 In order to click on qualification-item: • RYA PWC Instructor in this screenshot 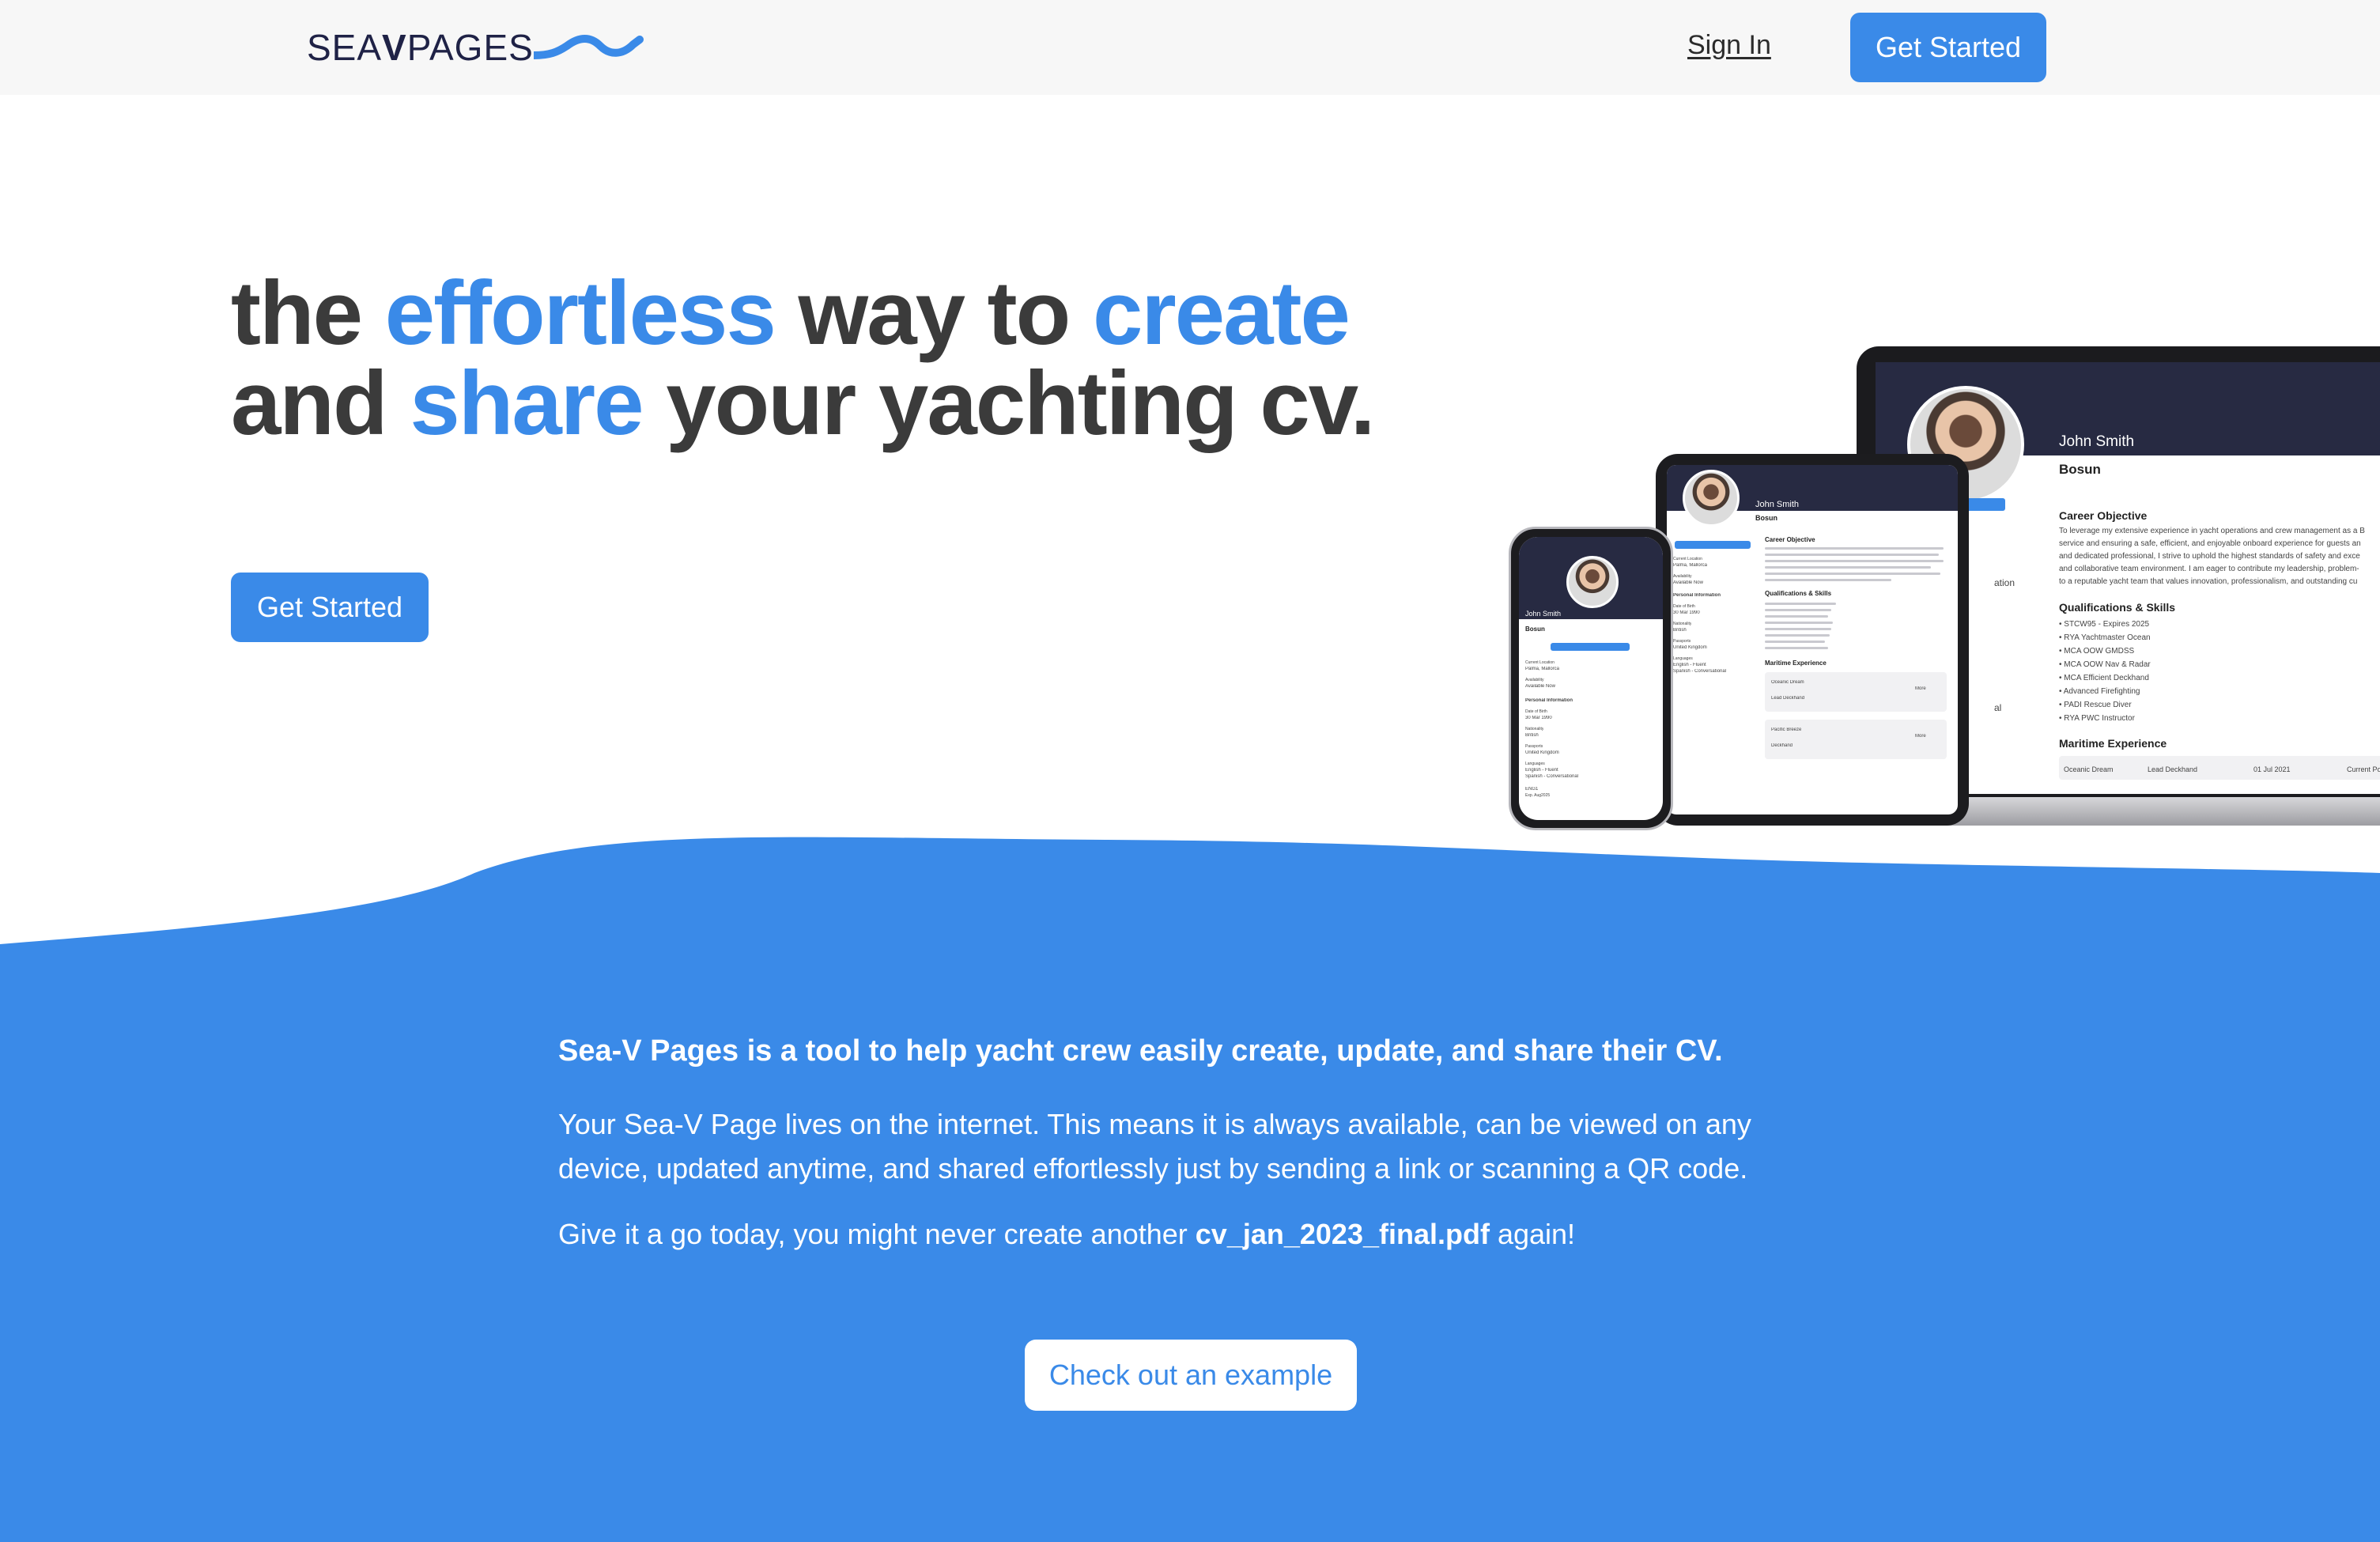, I will do `click(2097, 718)`.